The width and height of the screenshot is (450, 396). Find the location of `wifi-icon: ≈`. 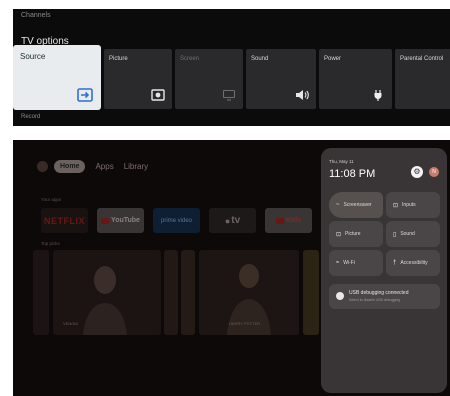

wifi-icon: ≈ is located at coordinates (338, 263).